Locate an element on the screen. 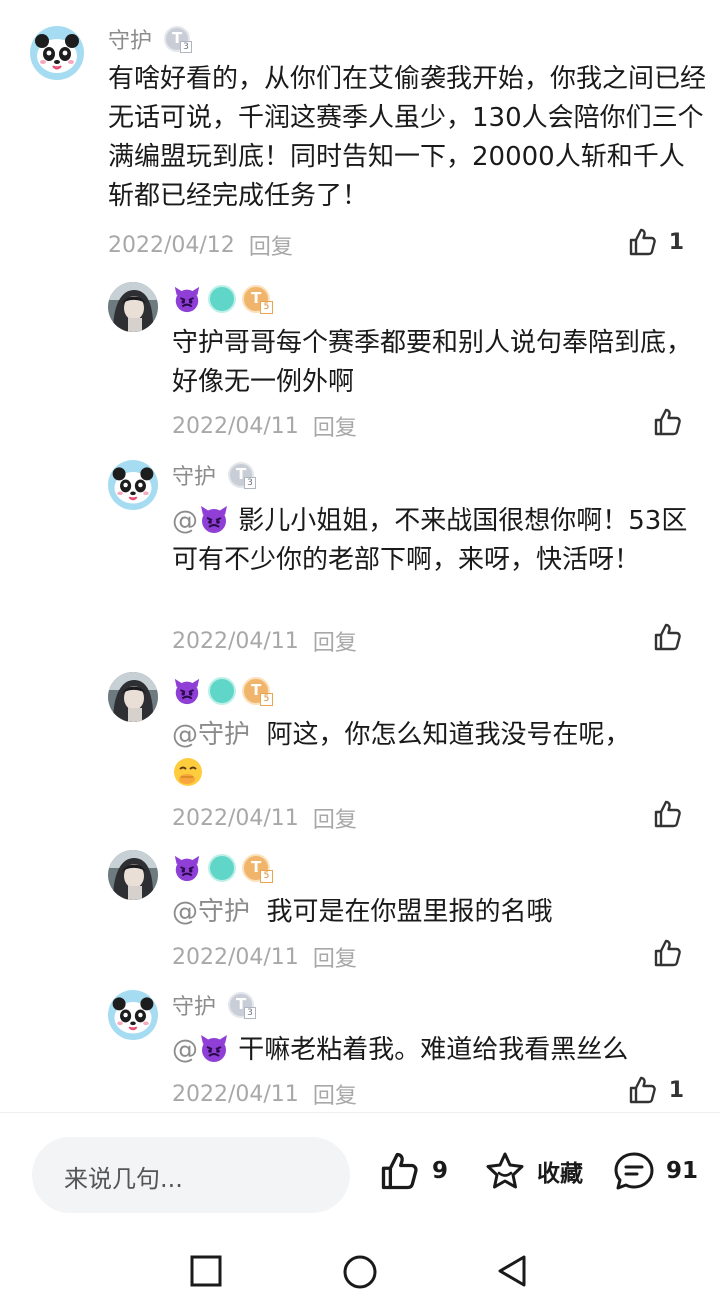  covering-mouth-emoji is located at coordinates (188, 772).